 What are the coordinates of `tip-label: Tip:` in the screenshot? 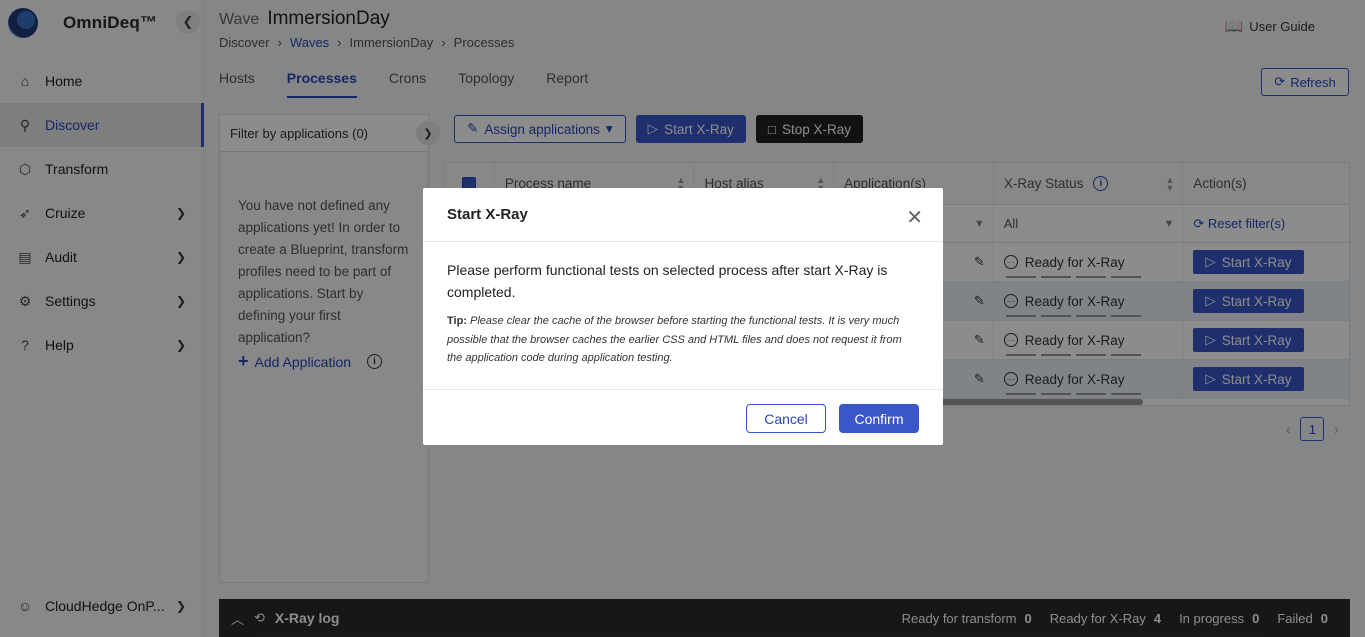 It's located at (457, 321).